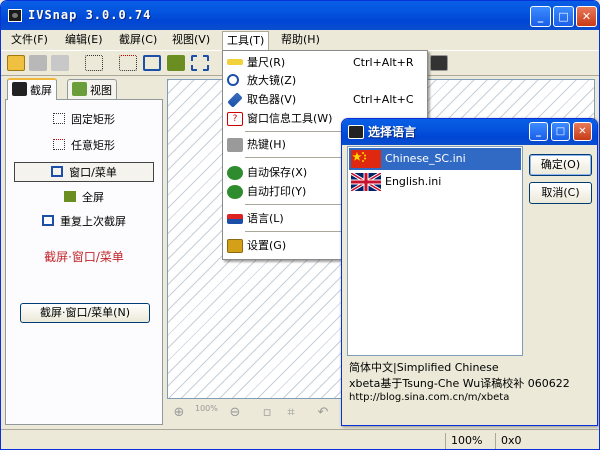 This screenshot has height=450, width=600. Describe the element at coordinates (138, 40) in the screenshot. I see `menu-capture: 截屏(C)` at that location.